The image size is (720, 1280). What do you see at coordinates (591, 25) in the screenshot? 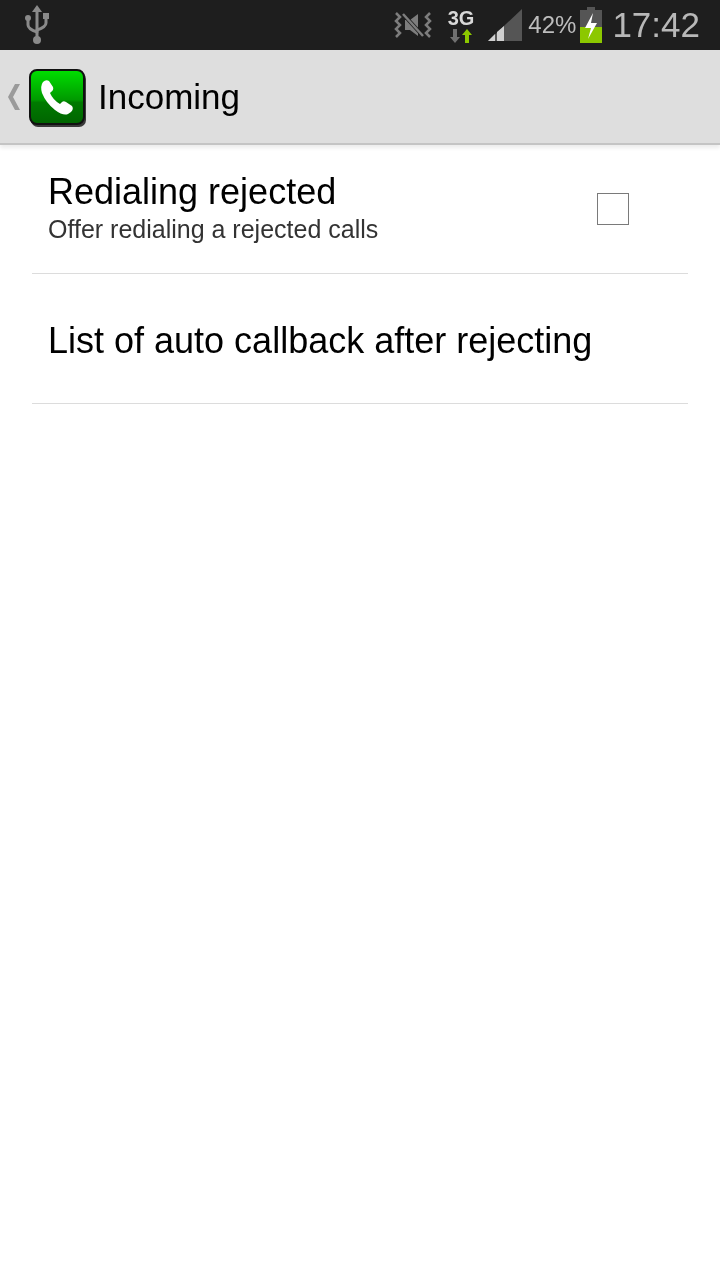
I see `battery-charging-icon` at bounding box center [591, 25].